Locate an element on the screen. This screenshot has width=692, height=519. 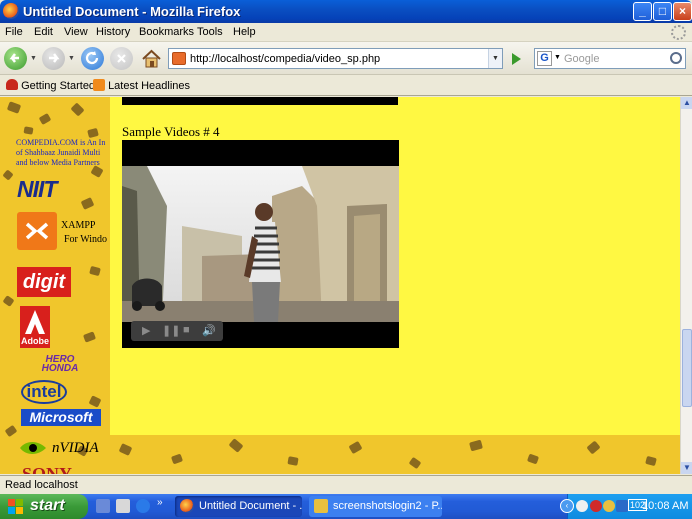
tray-expand-icon: ‹ is located at coordinates (567, 506).